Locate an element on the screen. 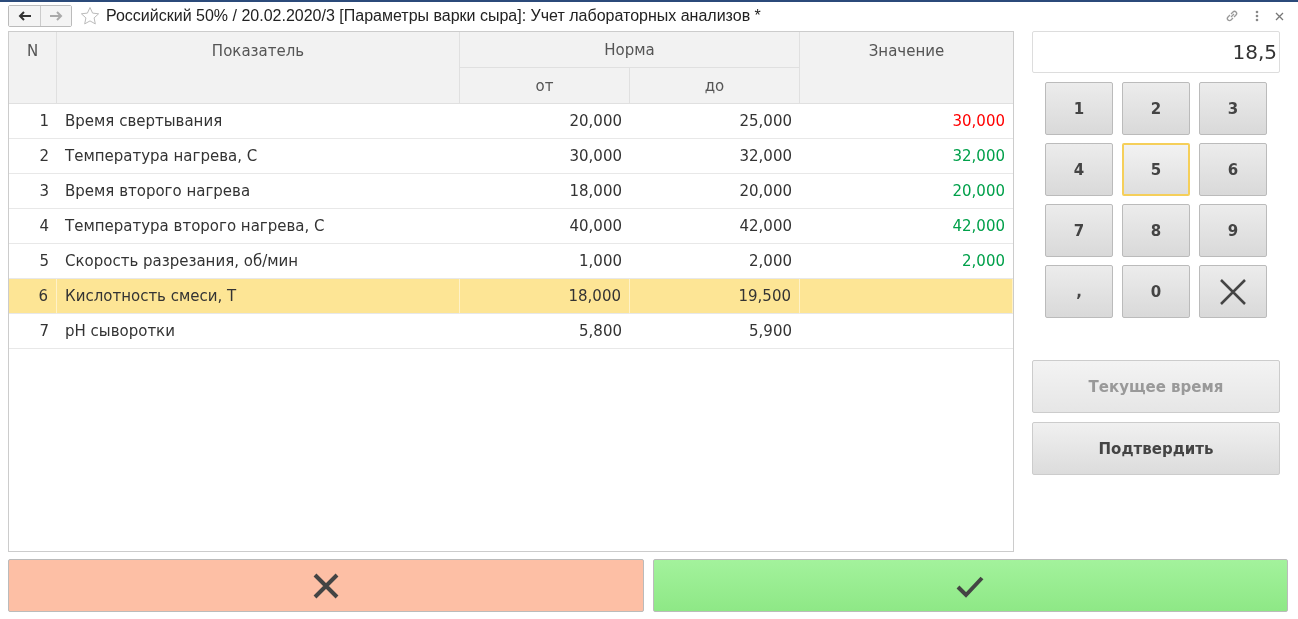 The image size is (1298, 619). table-cell: 19,500 is located at coordinates (715, 296).